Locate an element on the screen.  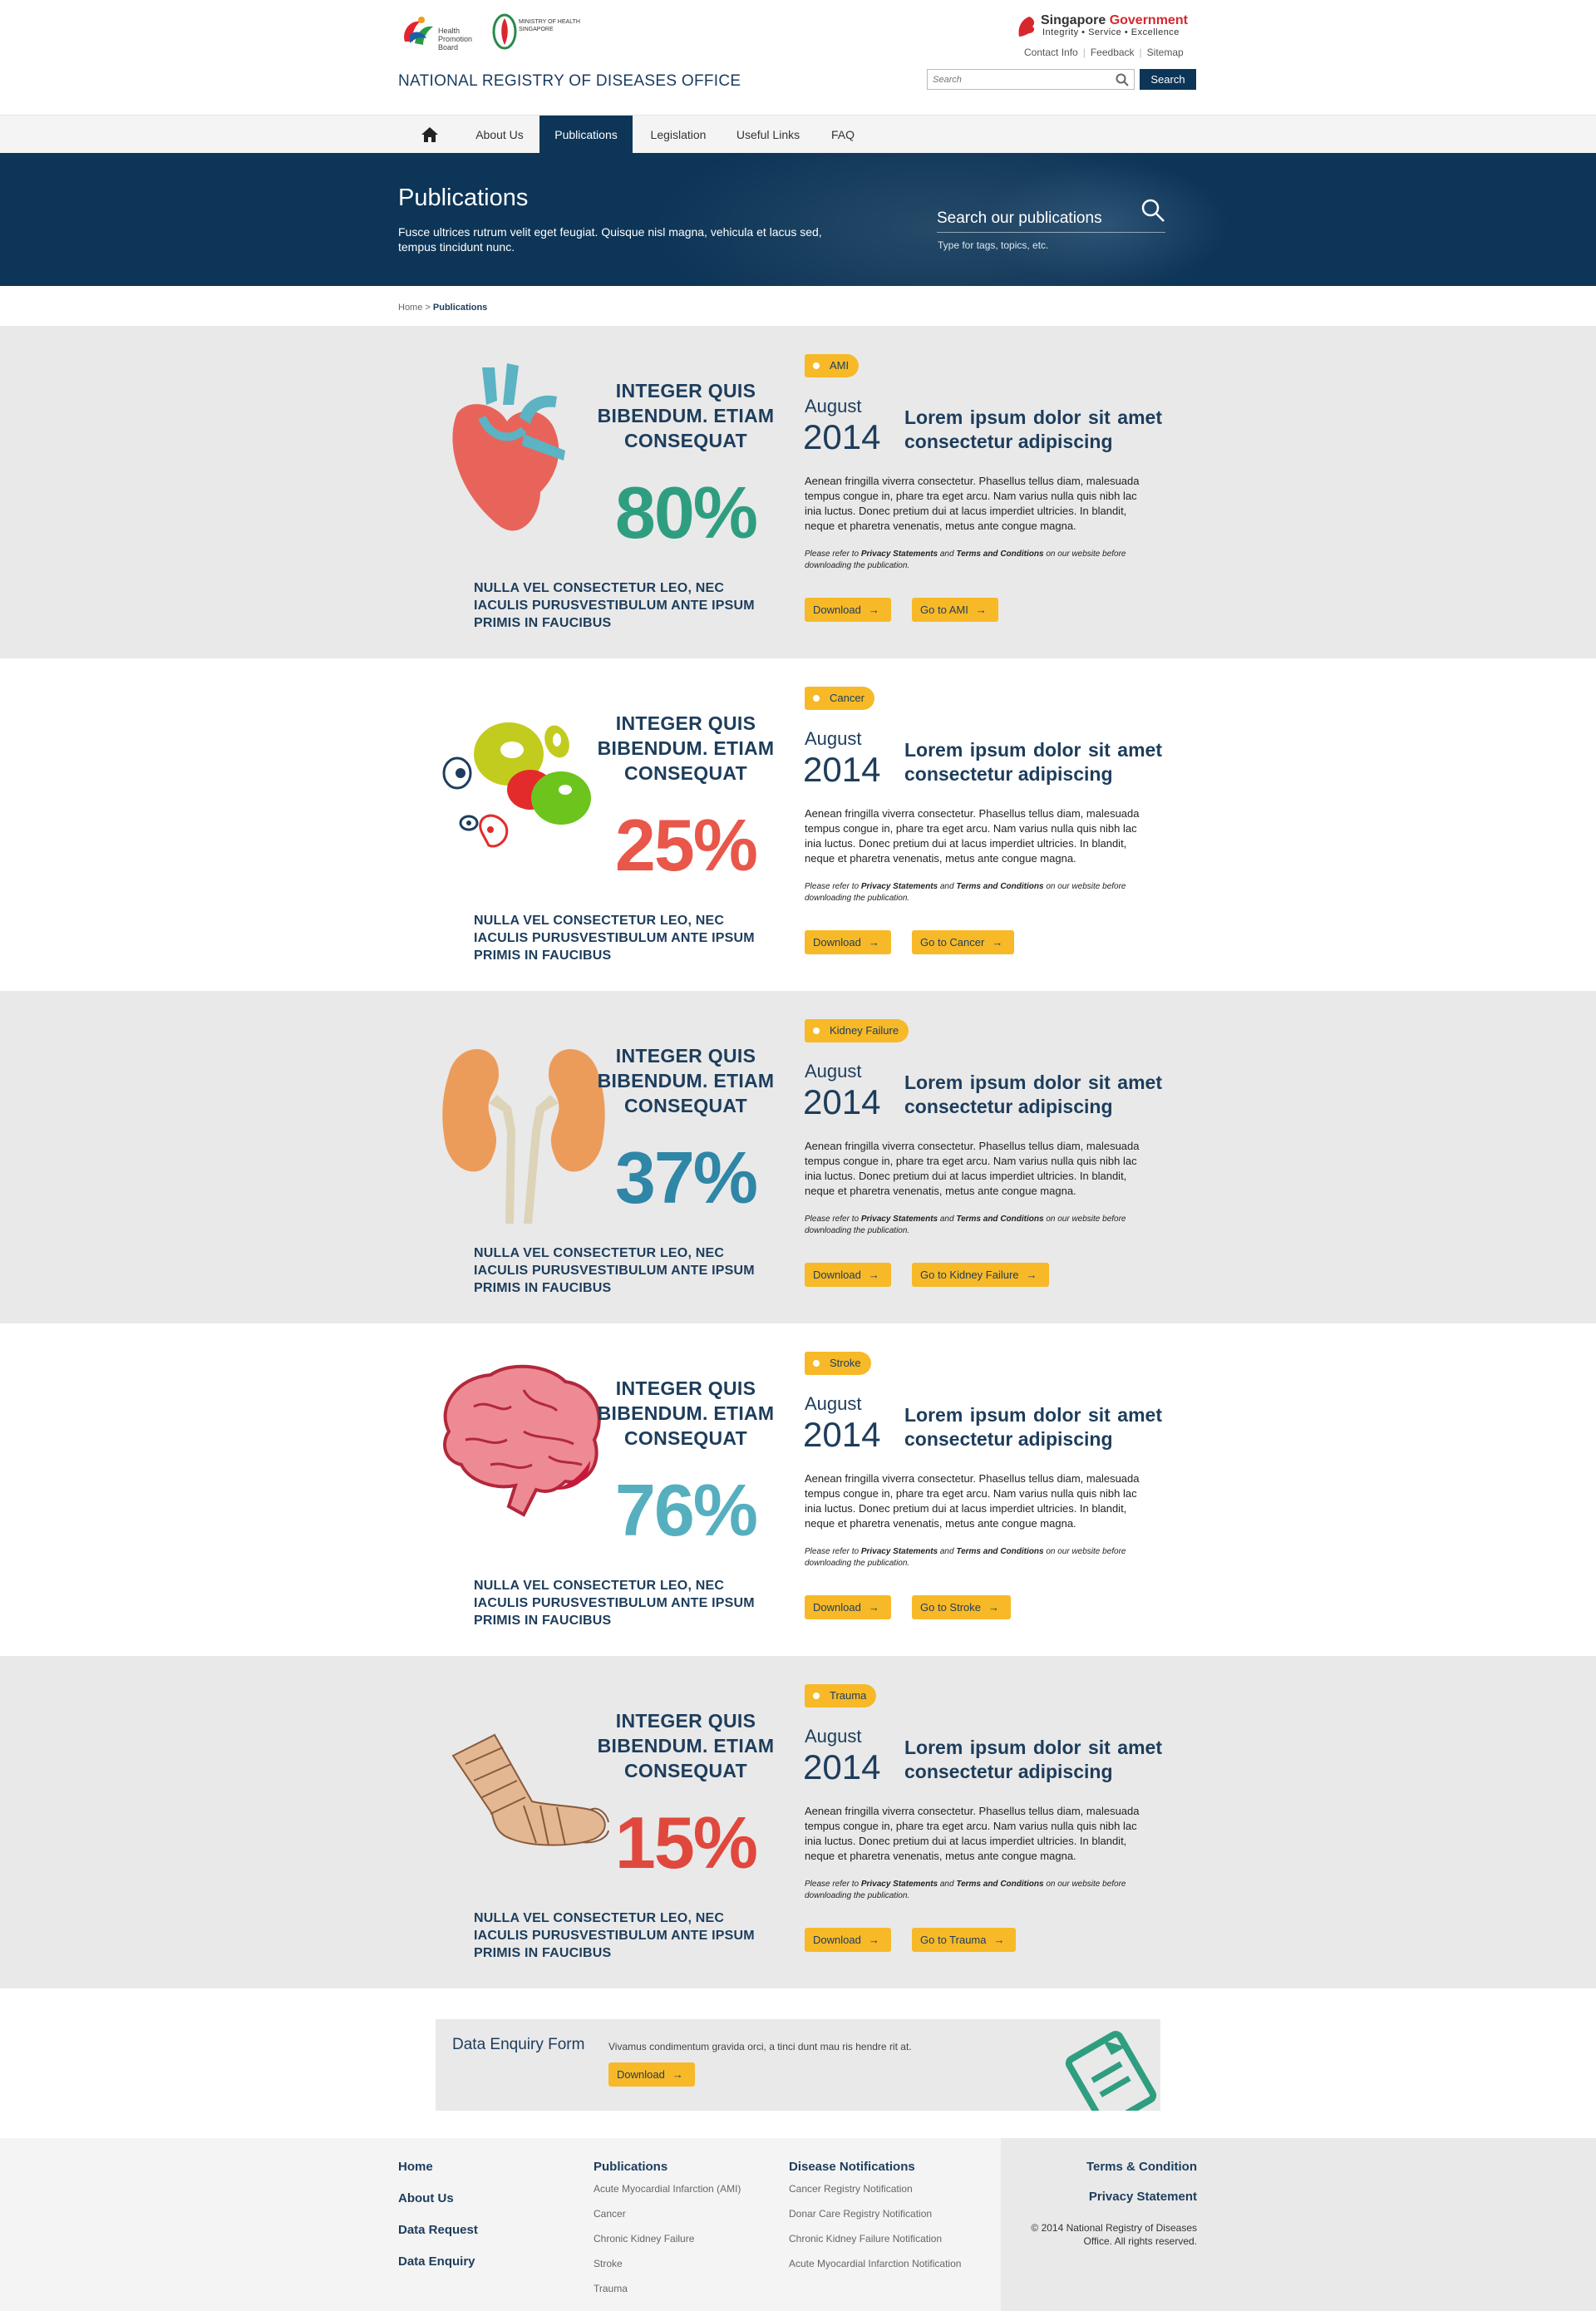
footer-link-data-enquiry: Data Enquiry is located at coordinates (438, 2262).